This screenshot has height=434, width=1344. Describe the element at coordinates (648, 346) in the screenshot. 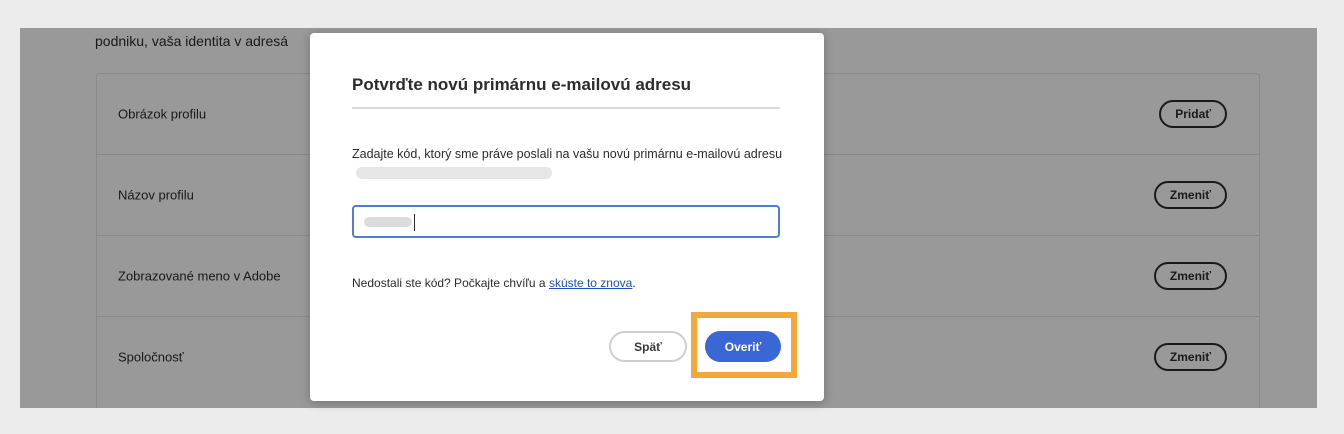

I see `back-button: Späť` at that location.